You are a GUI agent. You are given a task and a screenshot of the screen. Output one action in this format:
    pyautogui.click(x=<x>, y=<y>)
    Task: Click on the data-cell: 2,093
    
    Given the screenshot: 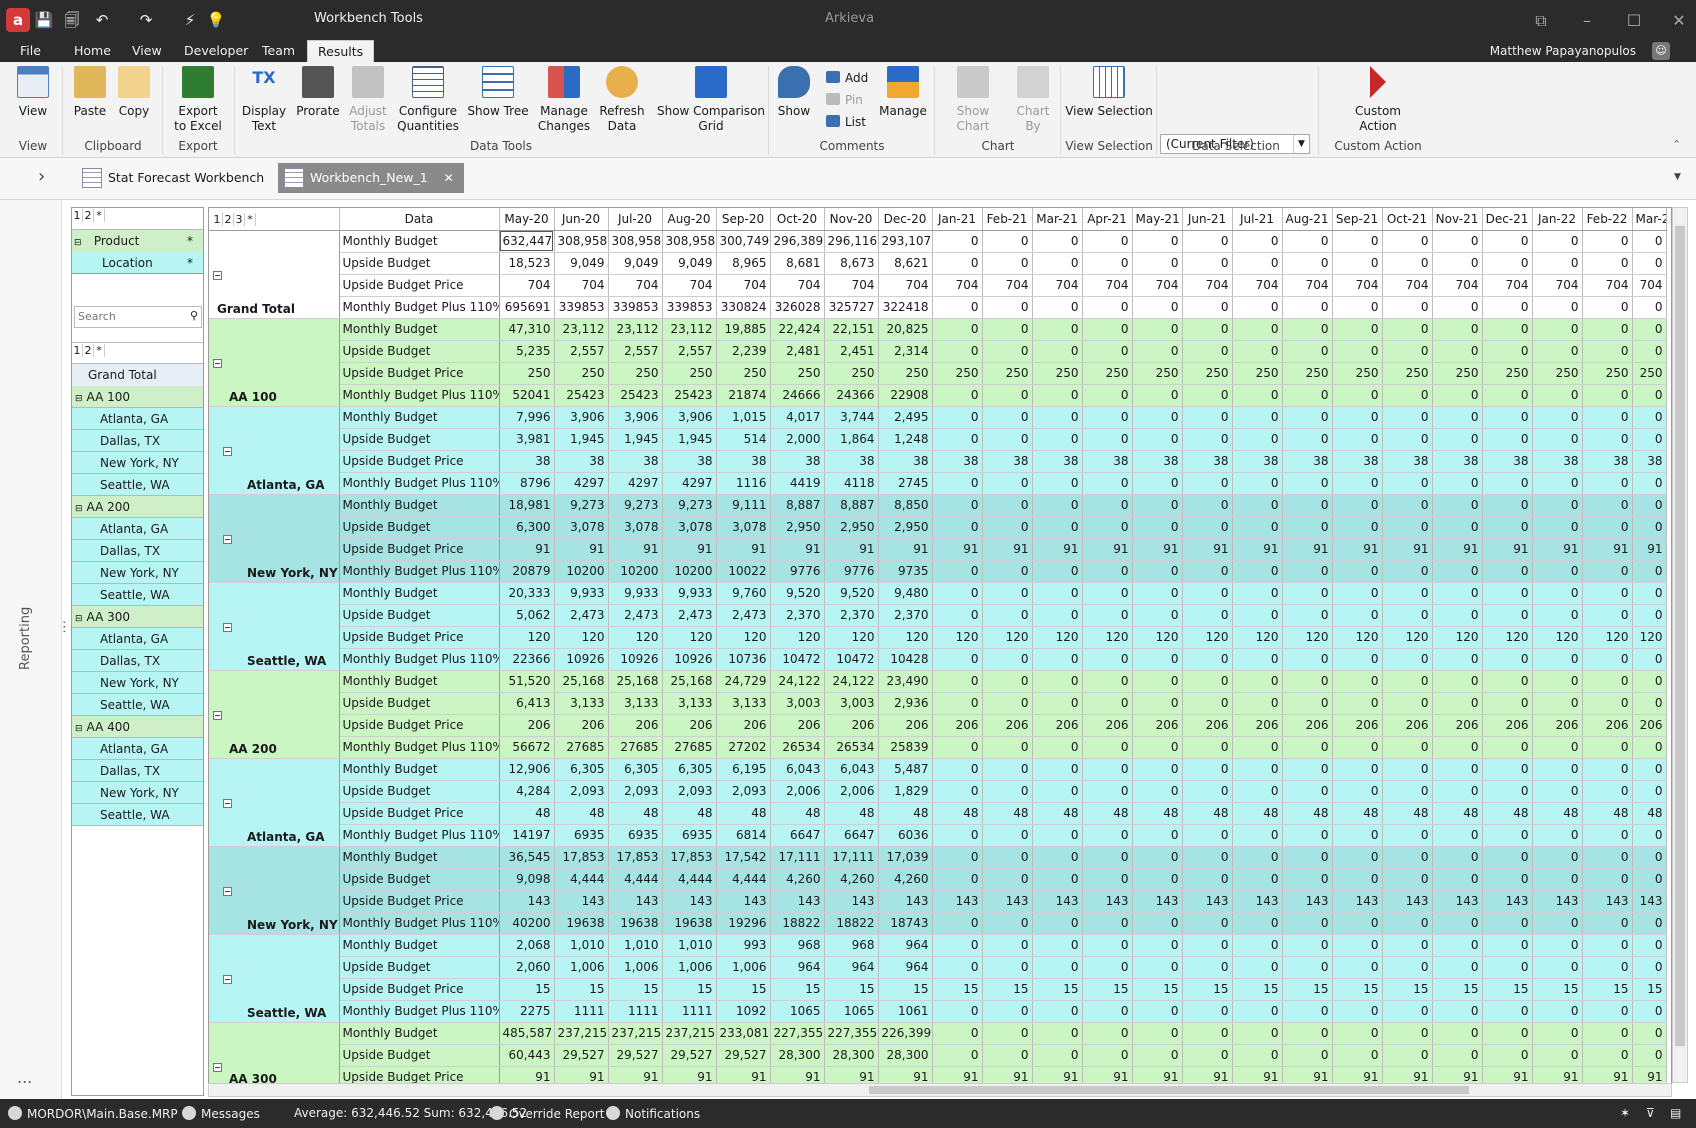 What is the action you would take?
    pyautogui.click(x=689, y=791)
    